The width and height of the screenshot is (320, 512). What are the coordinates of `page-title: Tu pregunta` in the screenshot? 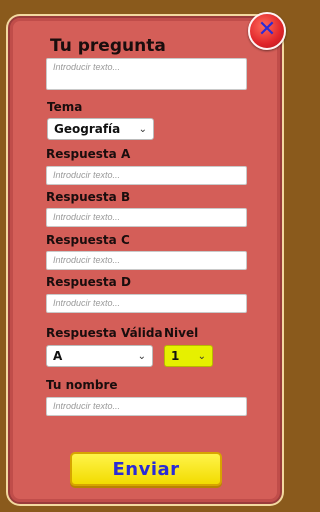 It's located at (108, 46).